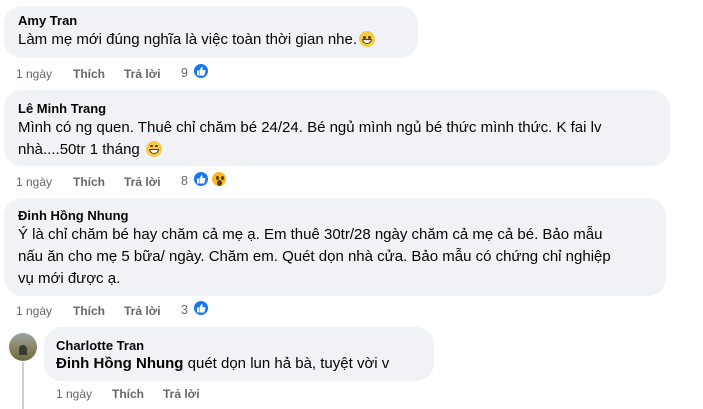 Image resolution: width=703 pixels, height=409 pixels. Describe the element at coordinates (73, 215) in the screenshot. I see `comment-author: Đinh Hồng Nhung` at that location.